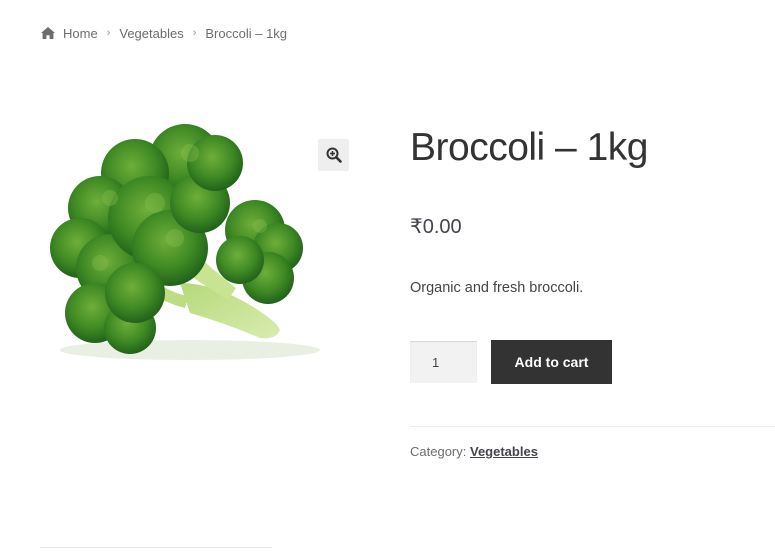 The width and height of the screenshot is (775, 552). What do you see at coordinates (443, 362) in the screenshot?
I see `quantity-input` at bounding box center [443, 362].